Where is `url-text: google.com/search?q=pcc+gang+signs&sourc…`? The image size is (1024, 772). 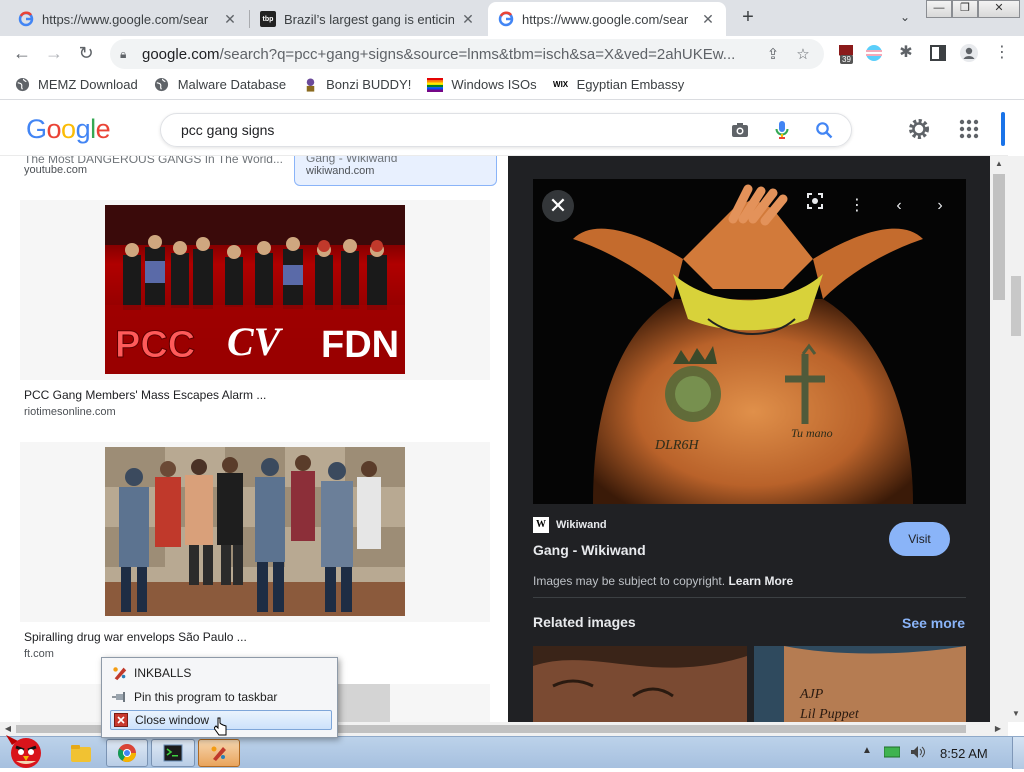
url-text: google.com/search?q=pcc+gang+signs&sourc… is located at coordinates (448, 54).